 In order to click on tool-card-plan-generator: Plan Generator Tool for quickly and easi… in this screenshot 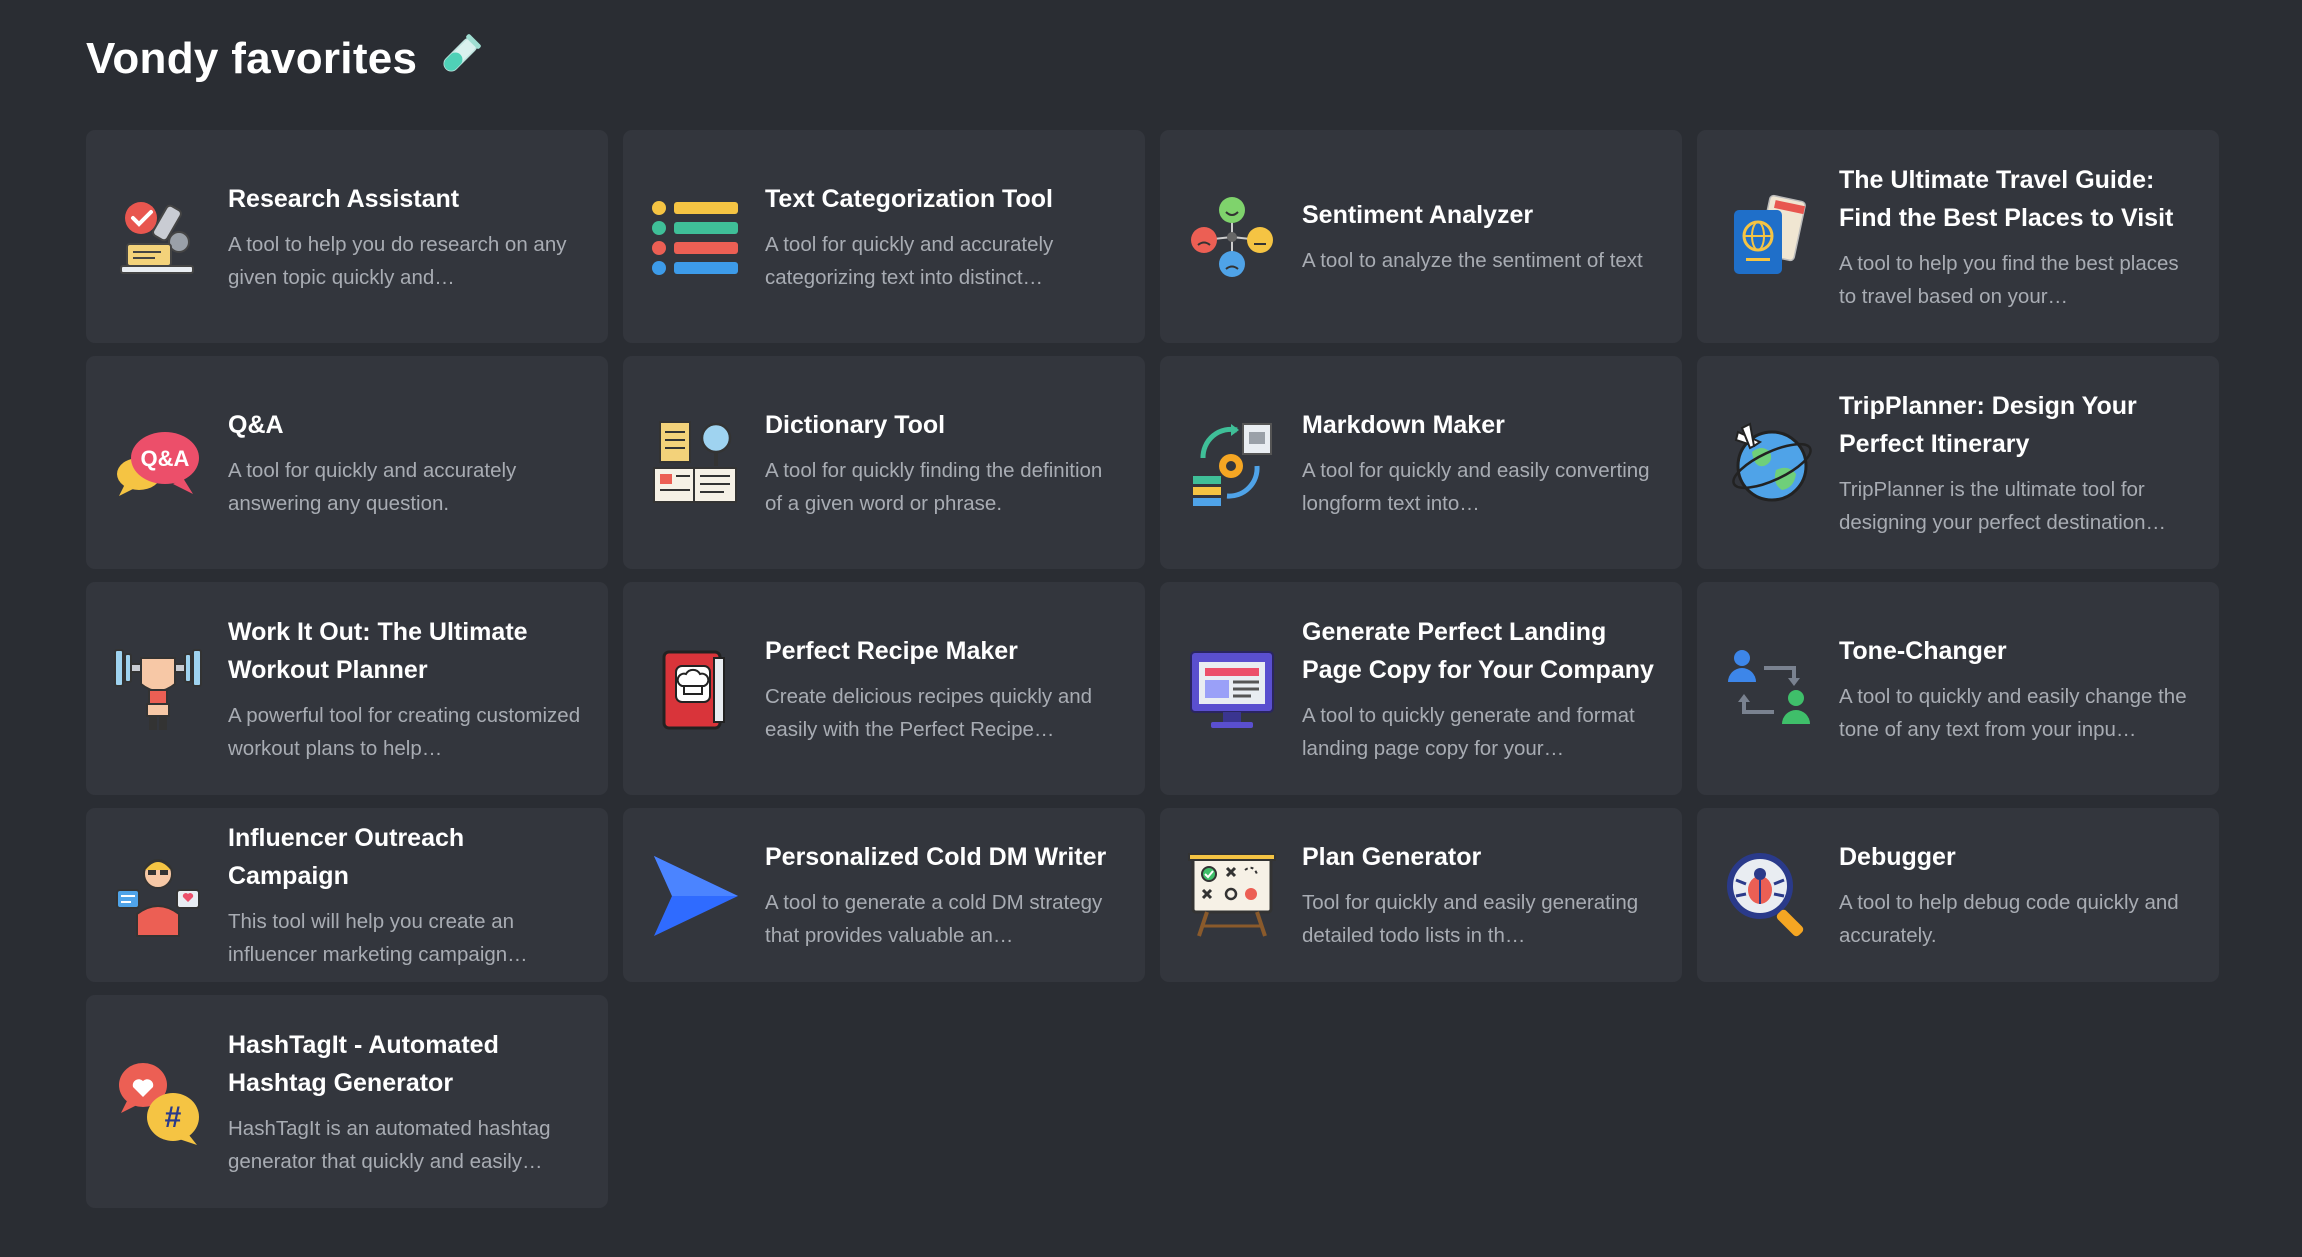, I will do `click(1421, 895)`.